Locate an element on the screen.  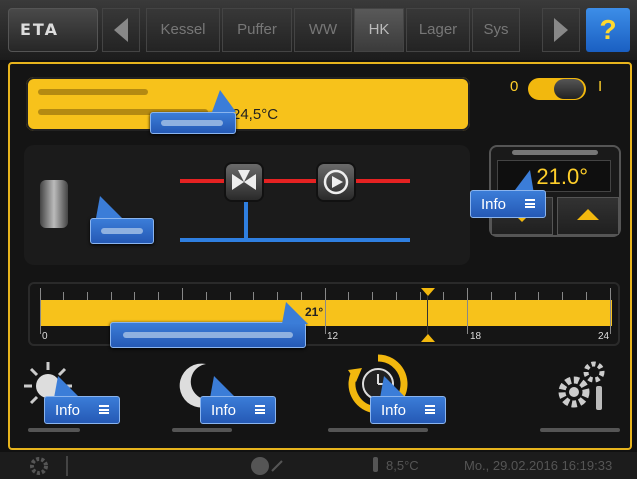
pump-symbol is located at coordinates (336, 182).